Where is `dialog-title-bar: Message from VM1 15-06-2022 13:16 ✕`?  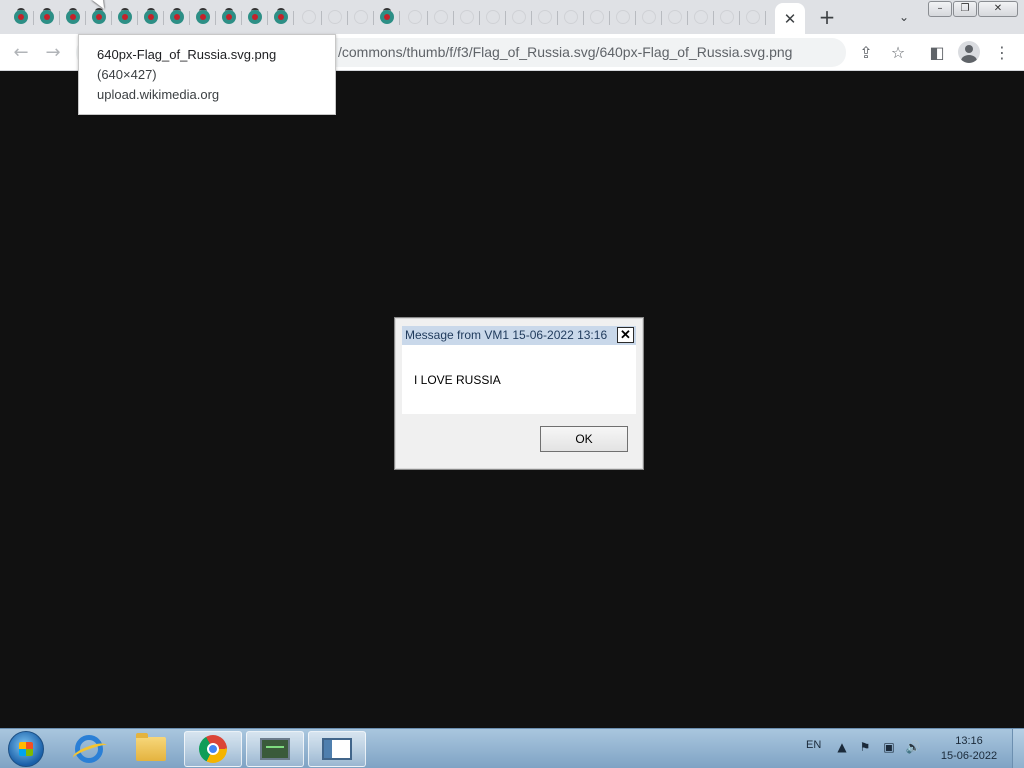
dialog-title-bar: Message from VM1 15-06-2022 13:16 ✕ is located at coordinates (519, 335).